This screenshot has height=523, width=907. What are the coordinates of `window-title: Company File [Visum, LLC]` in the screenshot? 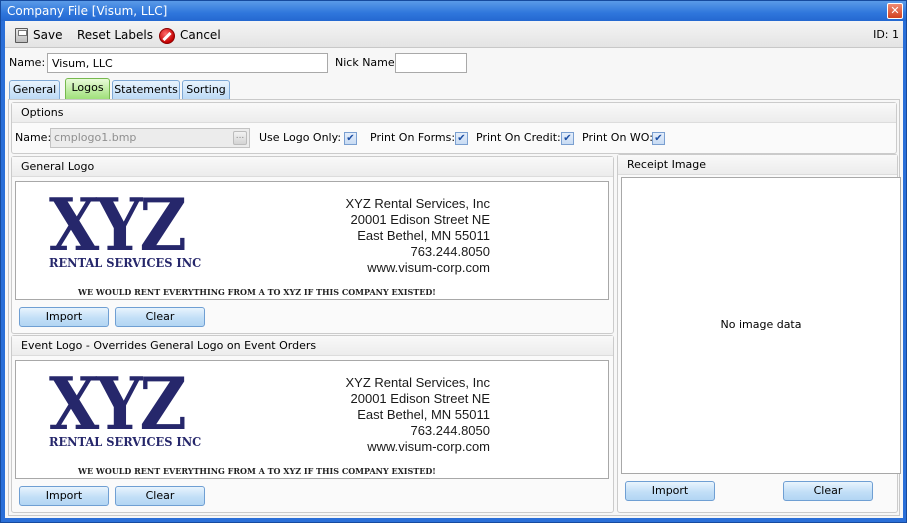 It's located at (87, 11).